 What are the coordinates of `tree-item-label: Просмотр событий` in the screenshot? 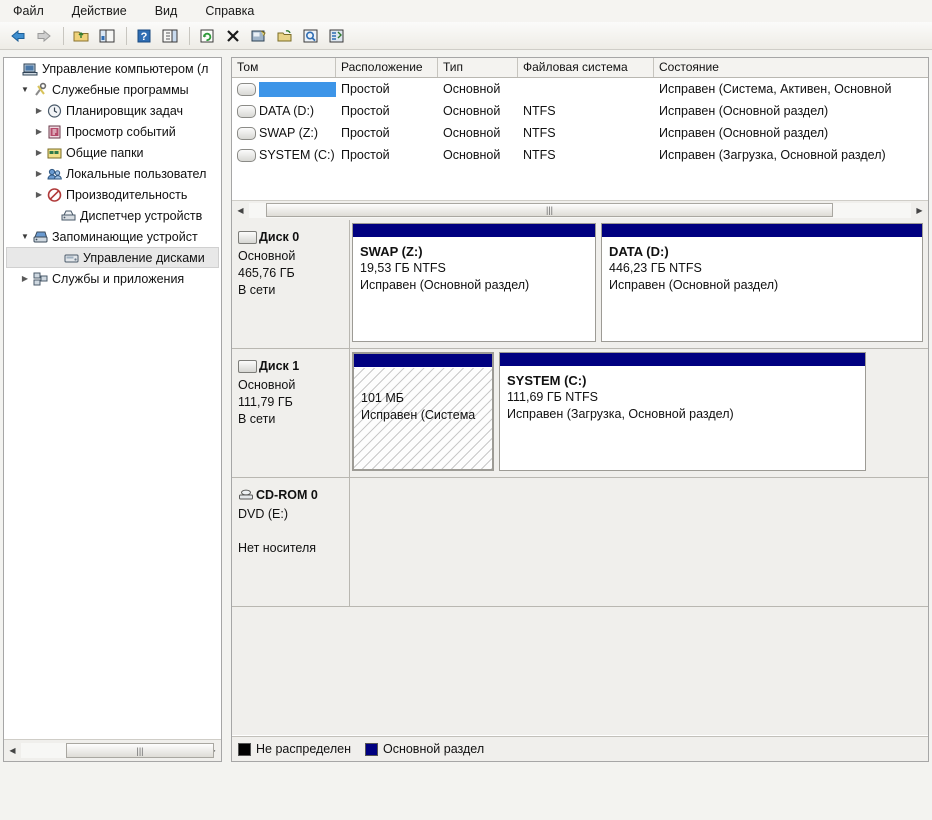 It's located at (121, 131).